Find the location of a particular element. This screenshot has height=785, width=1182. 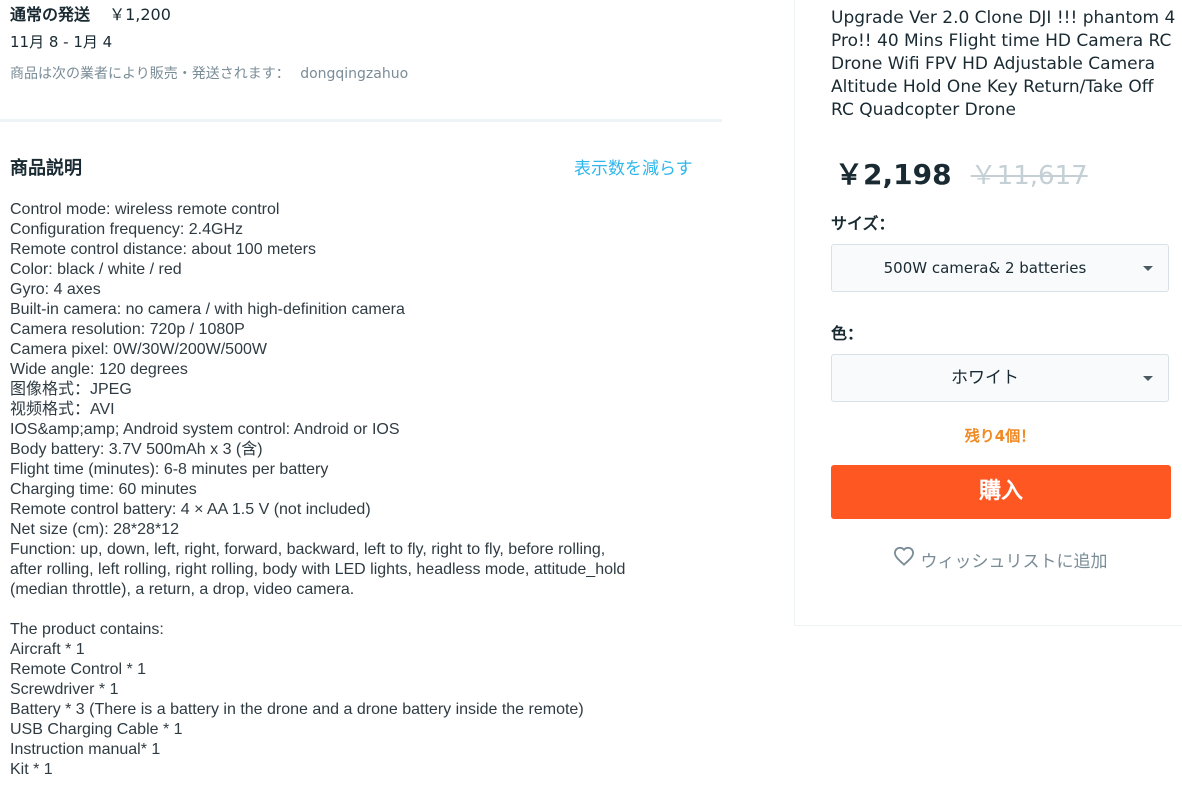

original-price: ￥11,617 is located at coordinates (1029, 176).